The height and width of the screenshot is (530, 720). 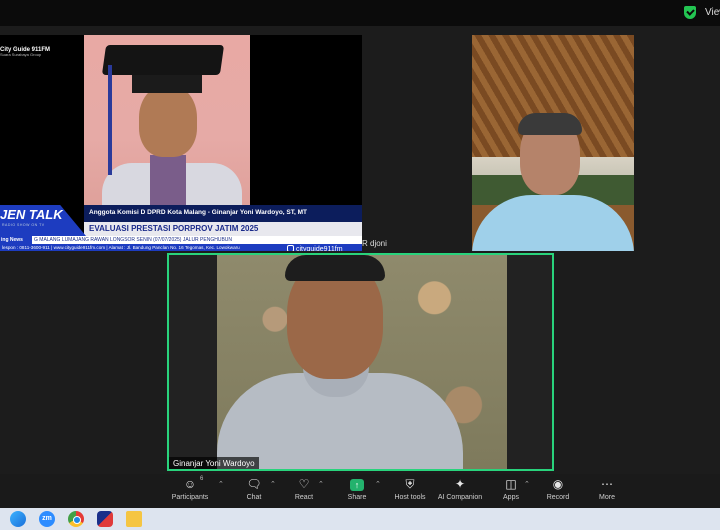 What do you see at coordinates (360, 13) in the screenshot?
I see `window-topbar: View` at bounding box center [360, 13].